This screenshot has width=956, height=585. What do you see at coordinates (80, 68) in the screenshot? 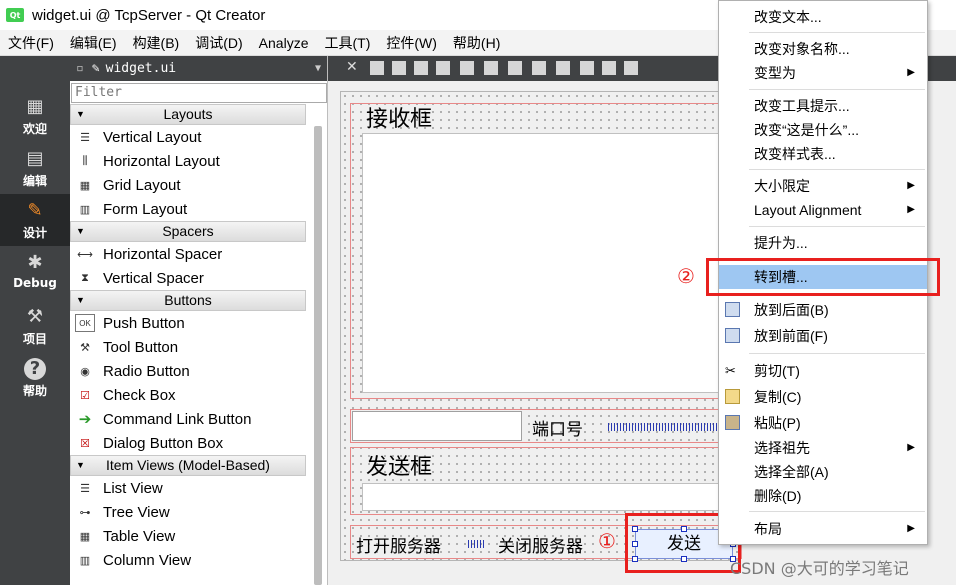
I see `pin-icon: ▫` at bounding box center [80, 68].